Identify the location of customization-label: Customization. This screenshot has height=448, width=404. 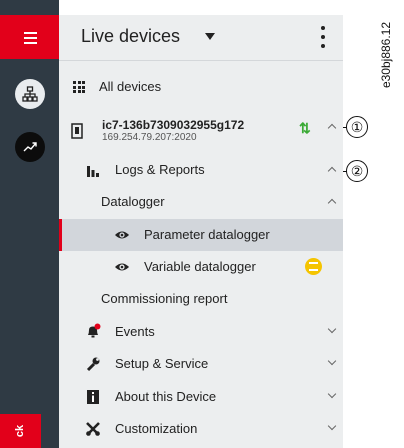
(156, 428).